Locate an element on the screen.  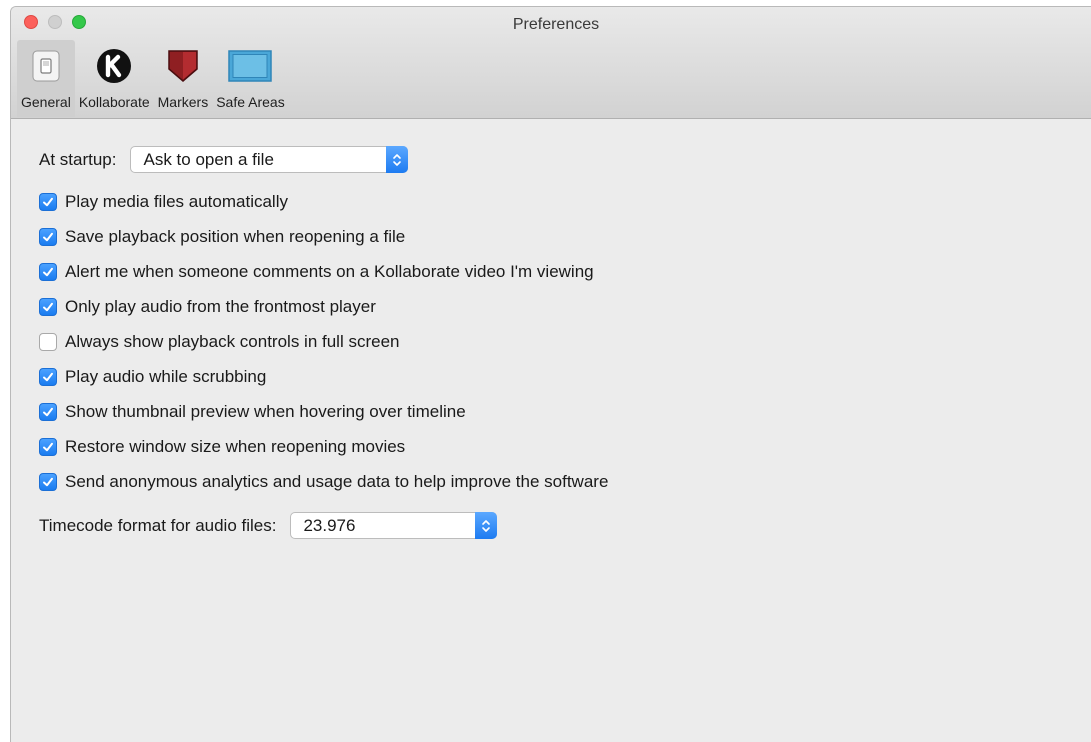
checkbox-audio-while-scrubbing is located at coordinates (48, 377).